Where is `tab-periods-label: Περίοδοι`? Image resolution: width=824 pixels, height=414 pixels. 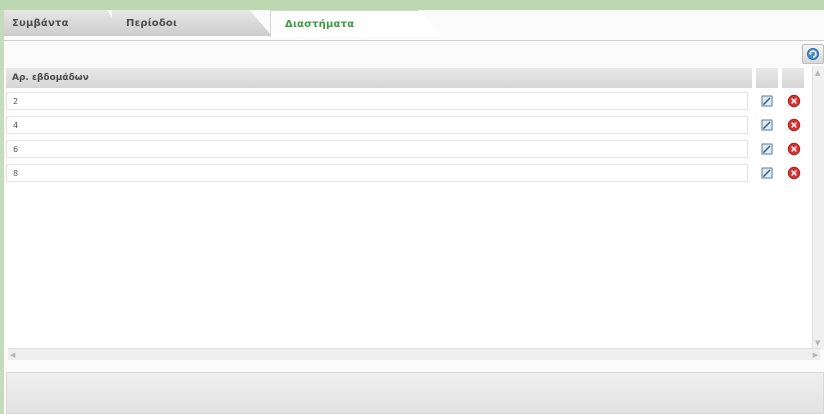
tab-periods-label: Περίοδοι is located at coordinates (152, 23).